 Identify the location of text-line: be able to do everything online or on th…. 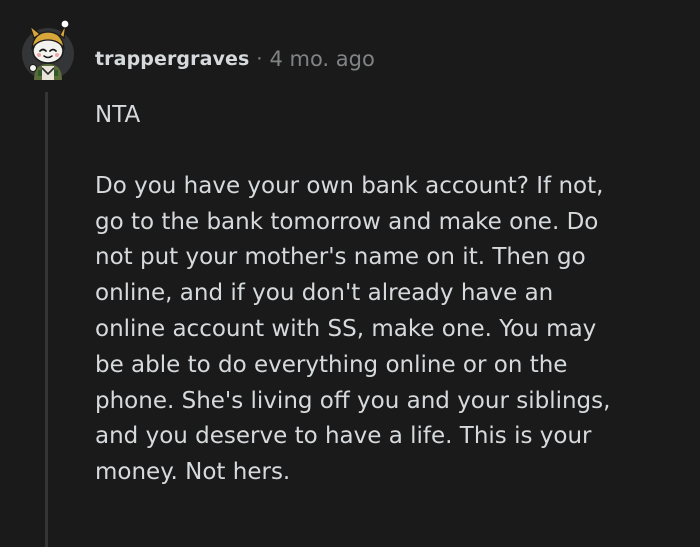
(331, 364).